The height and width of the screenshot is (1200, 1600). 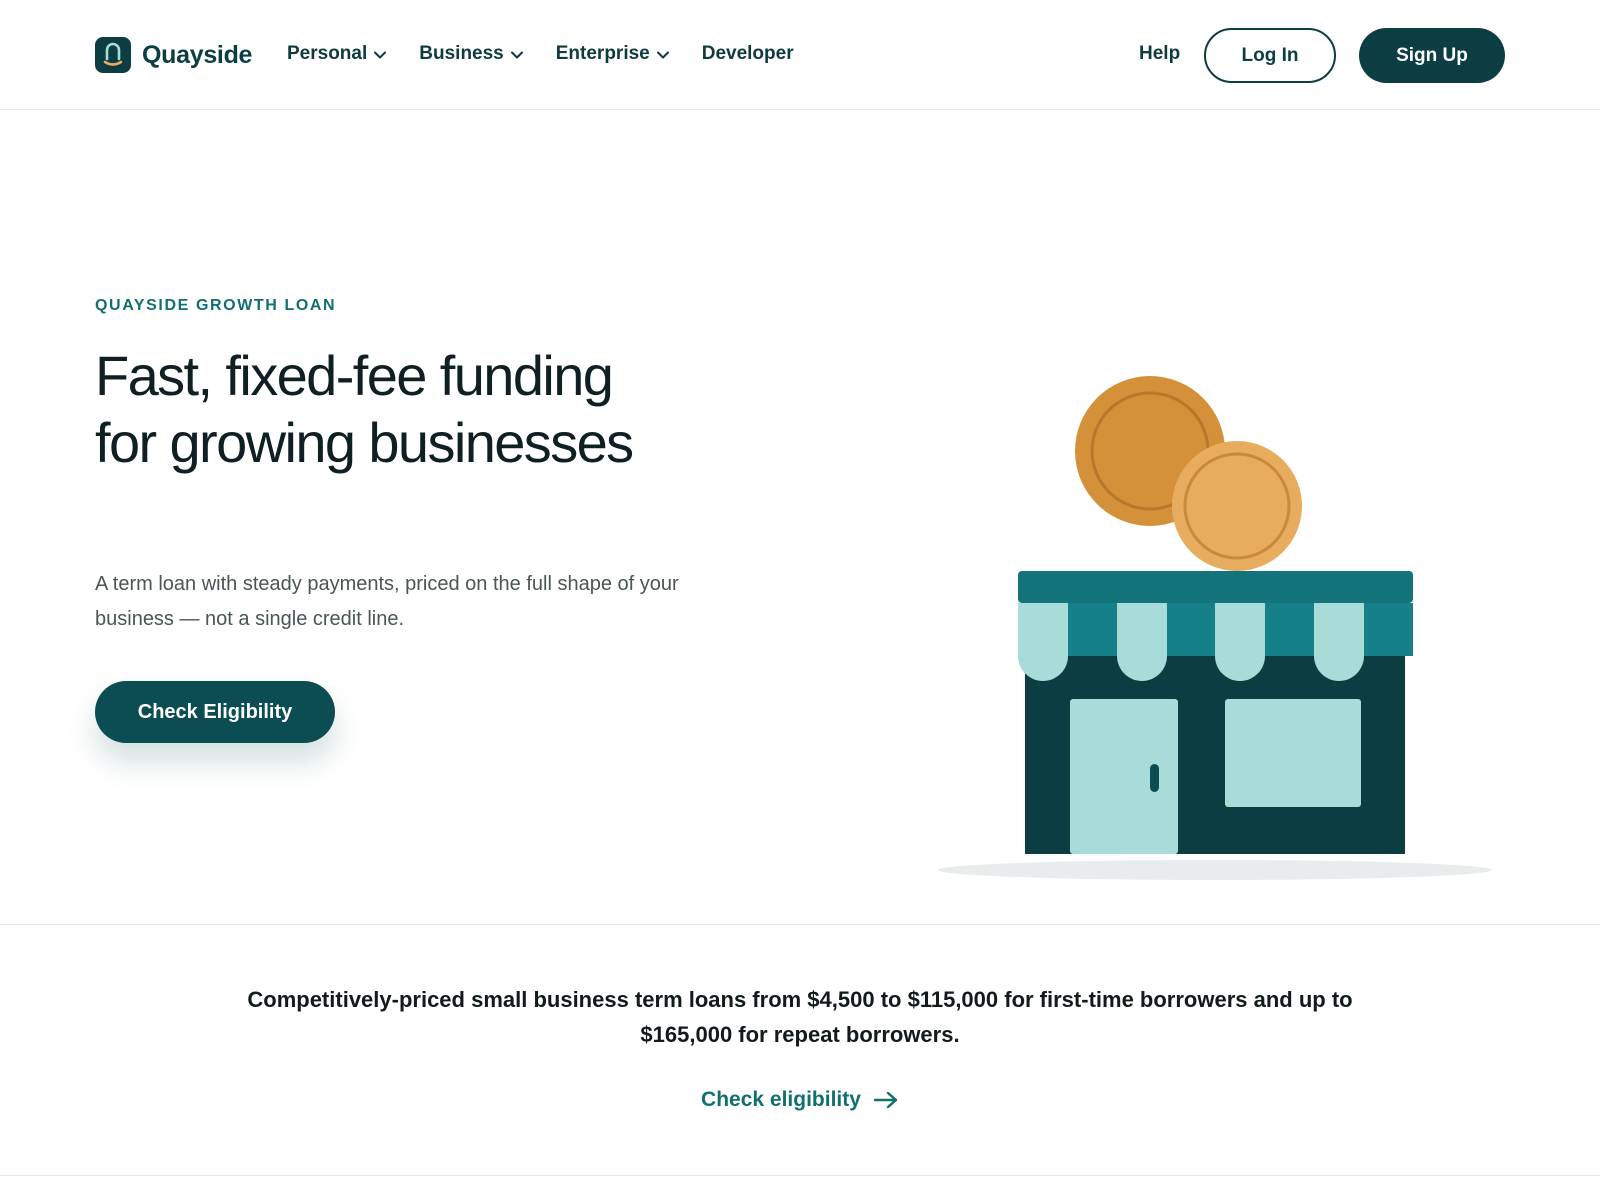 I want to click on signup-button: Sign Up, so click(x=1432, y=55).